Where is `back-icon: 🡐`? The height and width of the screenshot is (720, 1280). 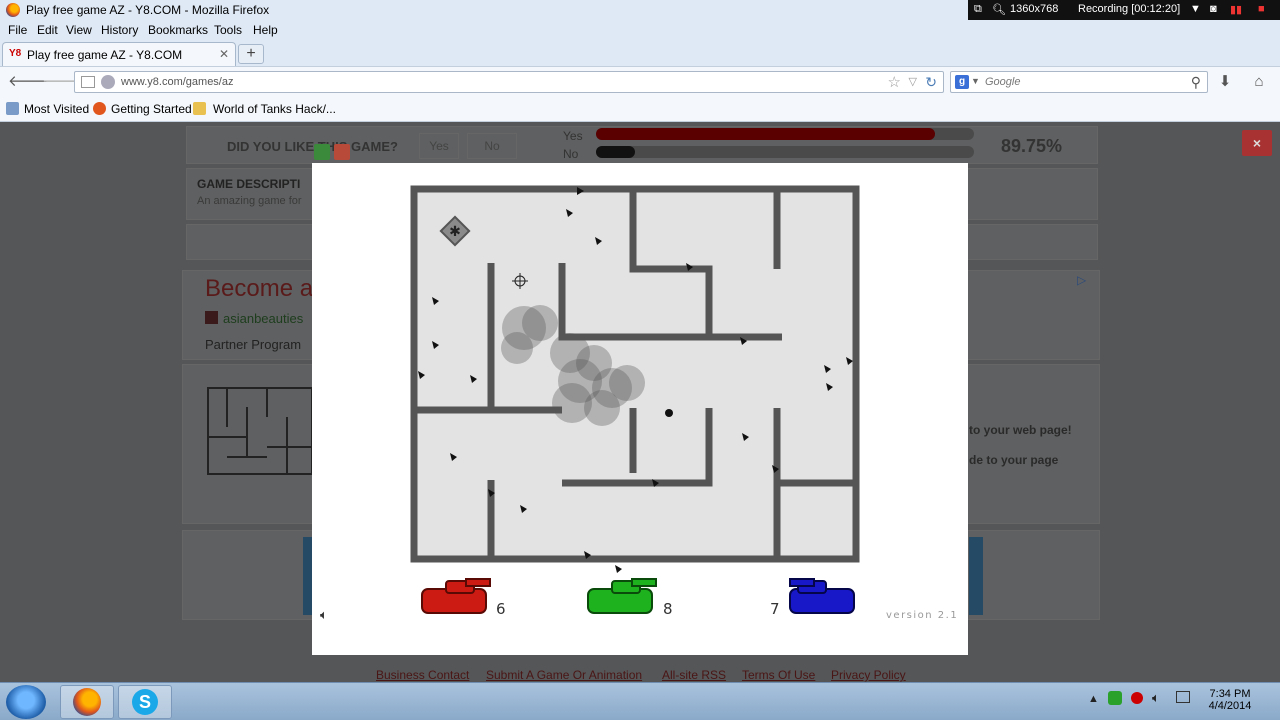
back-icon: 🡐 is located at coordinates (28, 82).